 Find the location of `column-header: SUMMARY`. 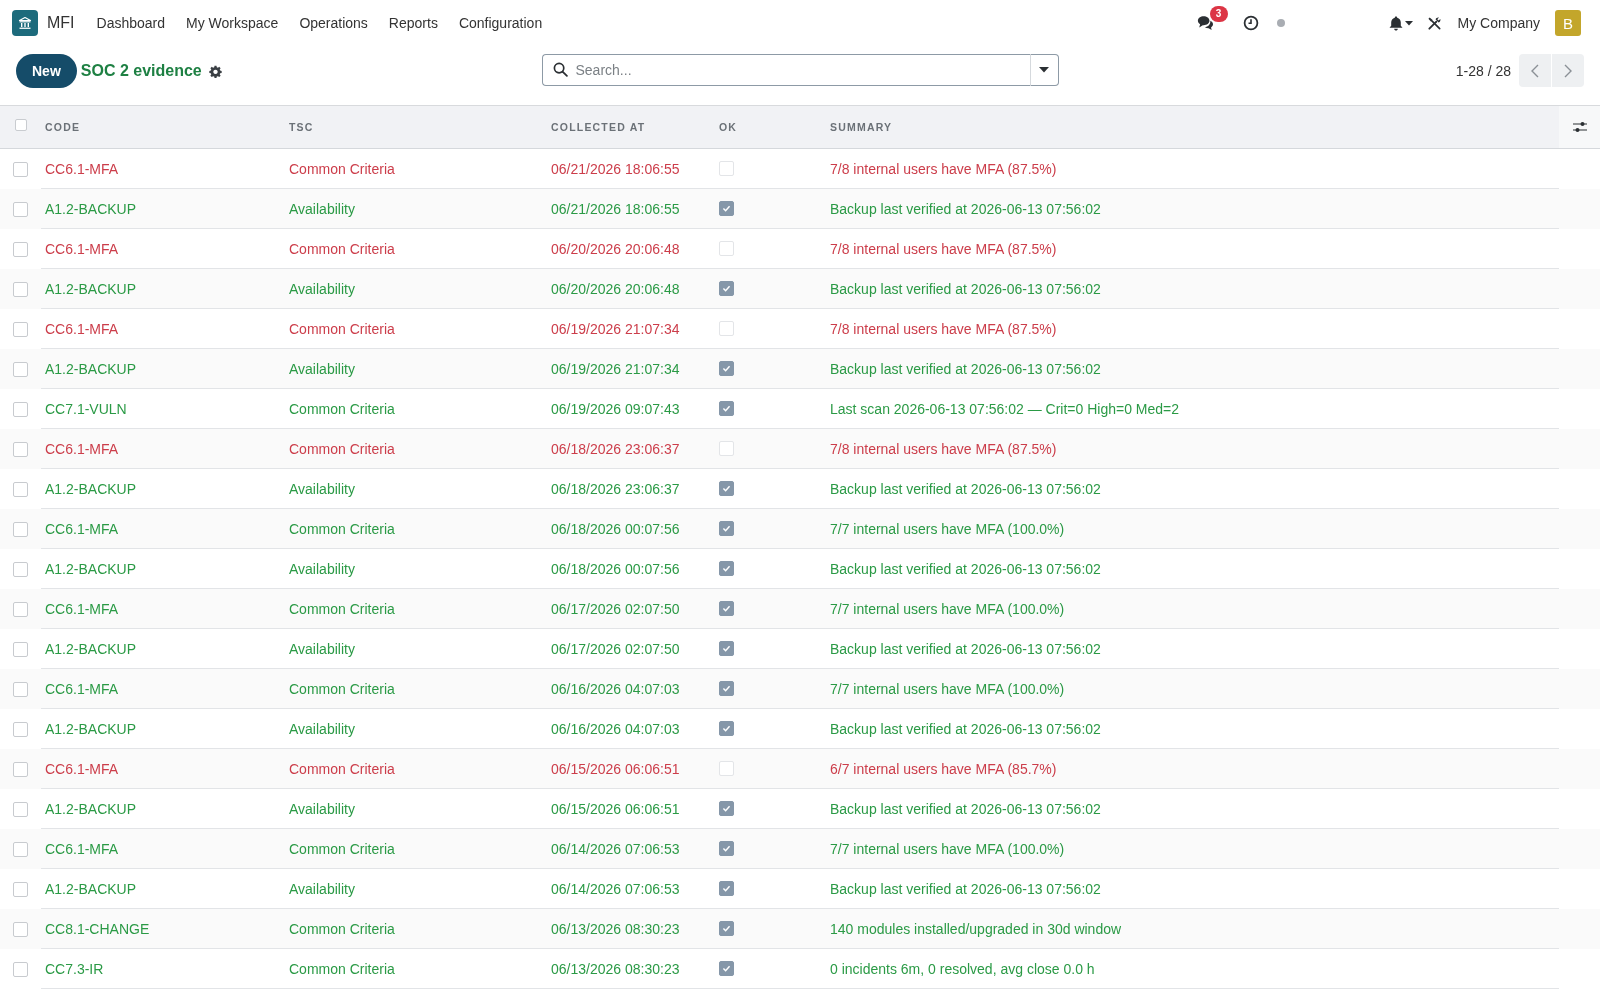

column-header: SUMMARY is located at coordinates (861, 127).